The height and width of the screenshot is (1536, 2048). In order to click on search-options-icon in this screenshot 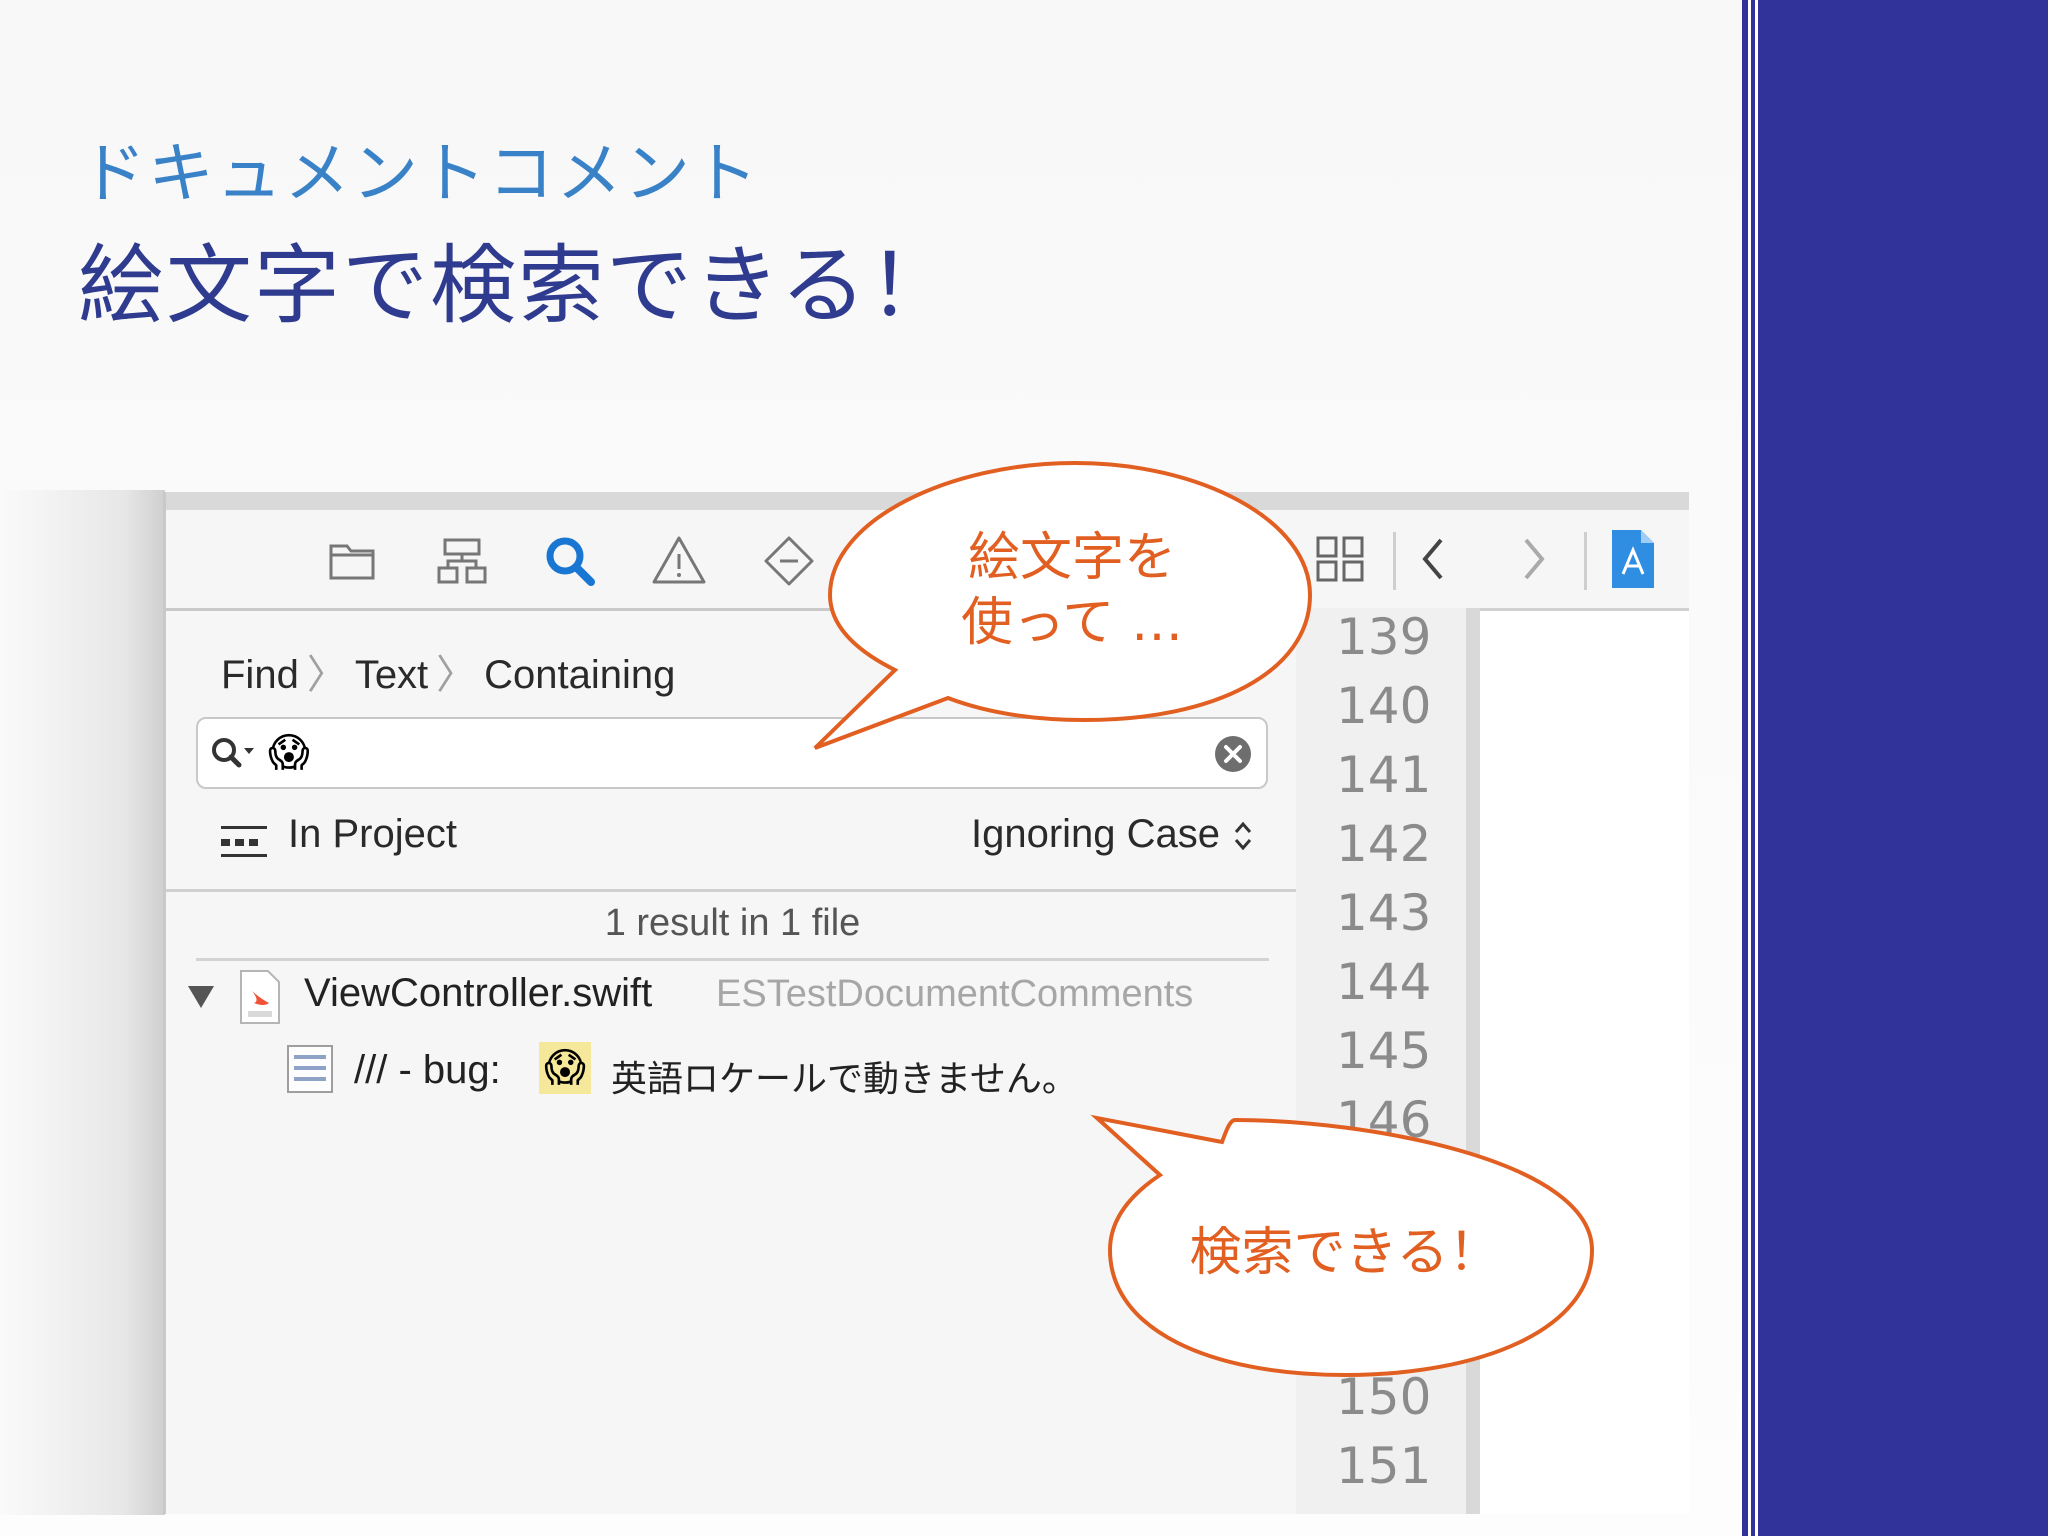, I will do `click(236, 753)`.